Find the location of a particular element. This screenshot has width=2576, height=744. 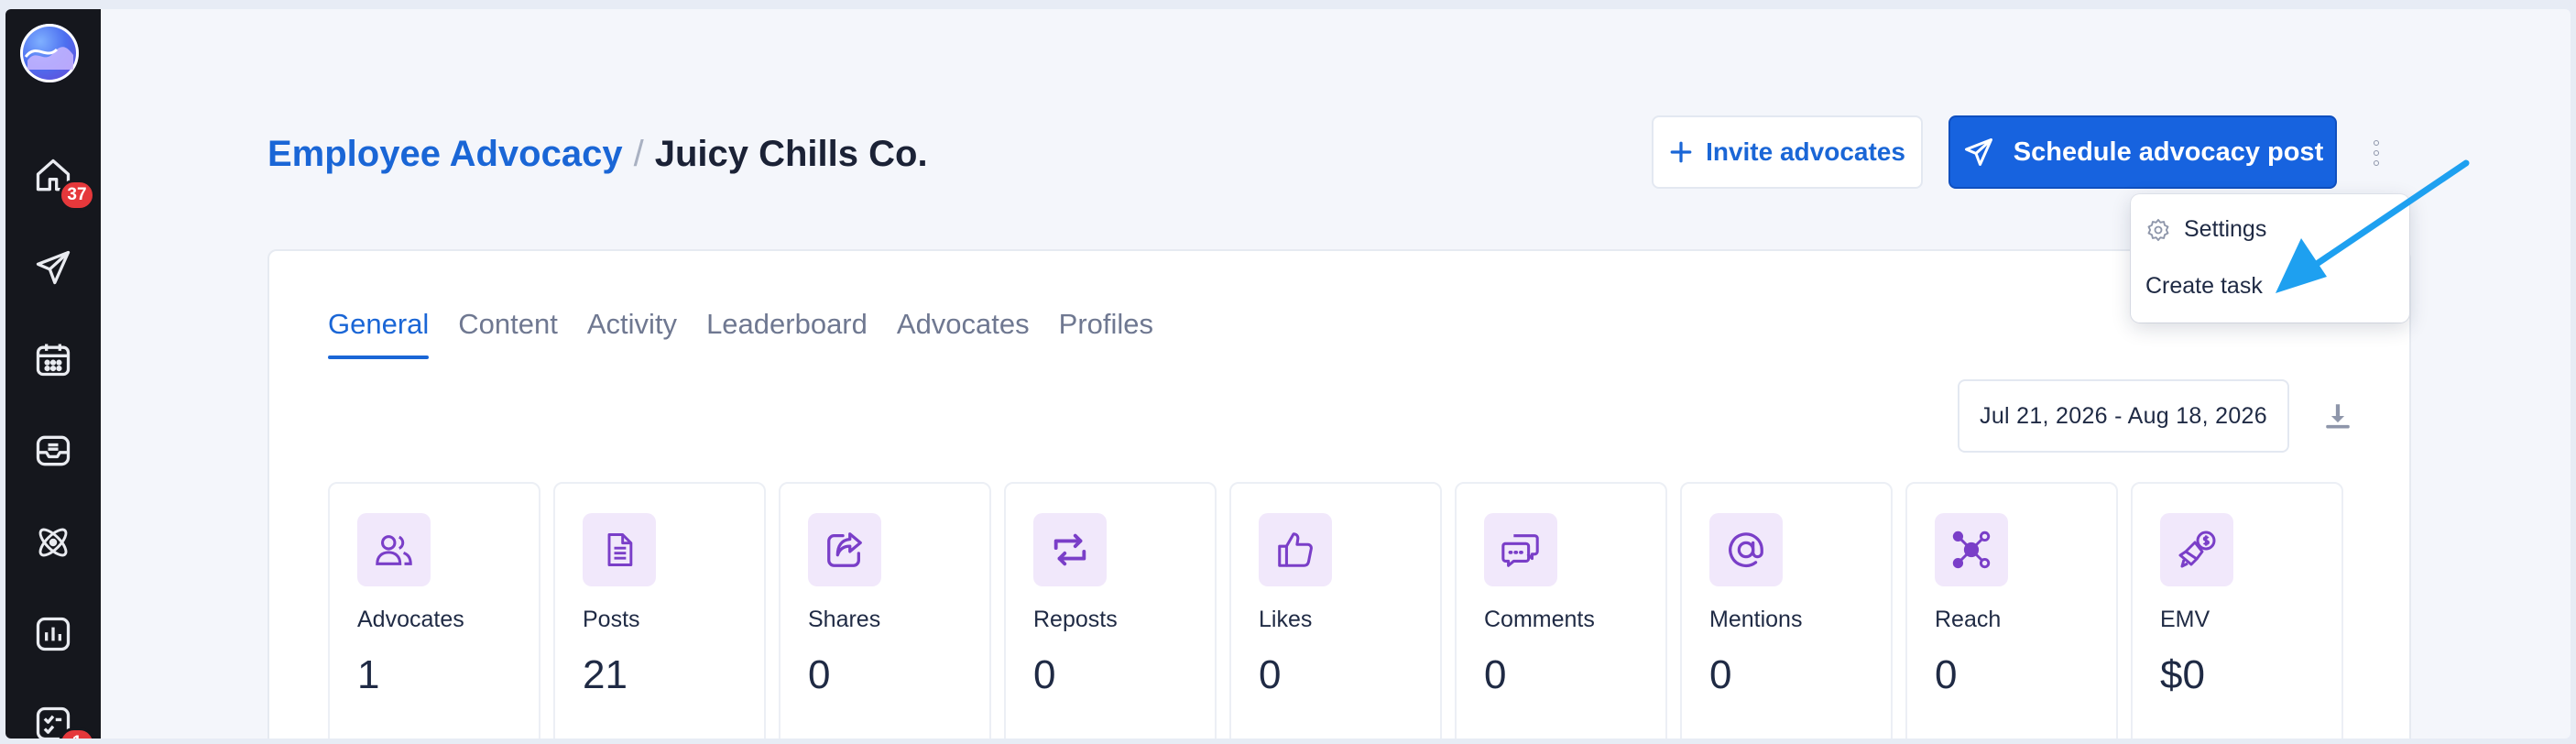

sidebar-item-analytics is located at coordinates (53, 634).